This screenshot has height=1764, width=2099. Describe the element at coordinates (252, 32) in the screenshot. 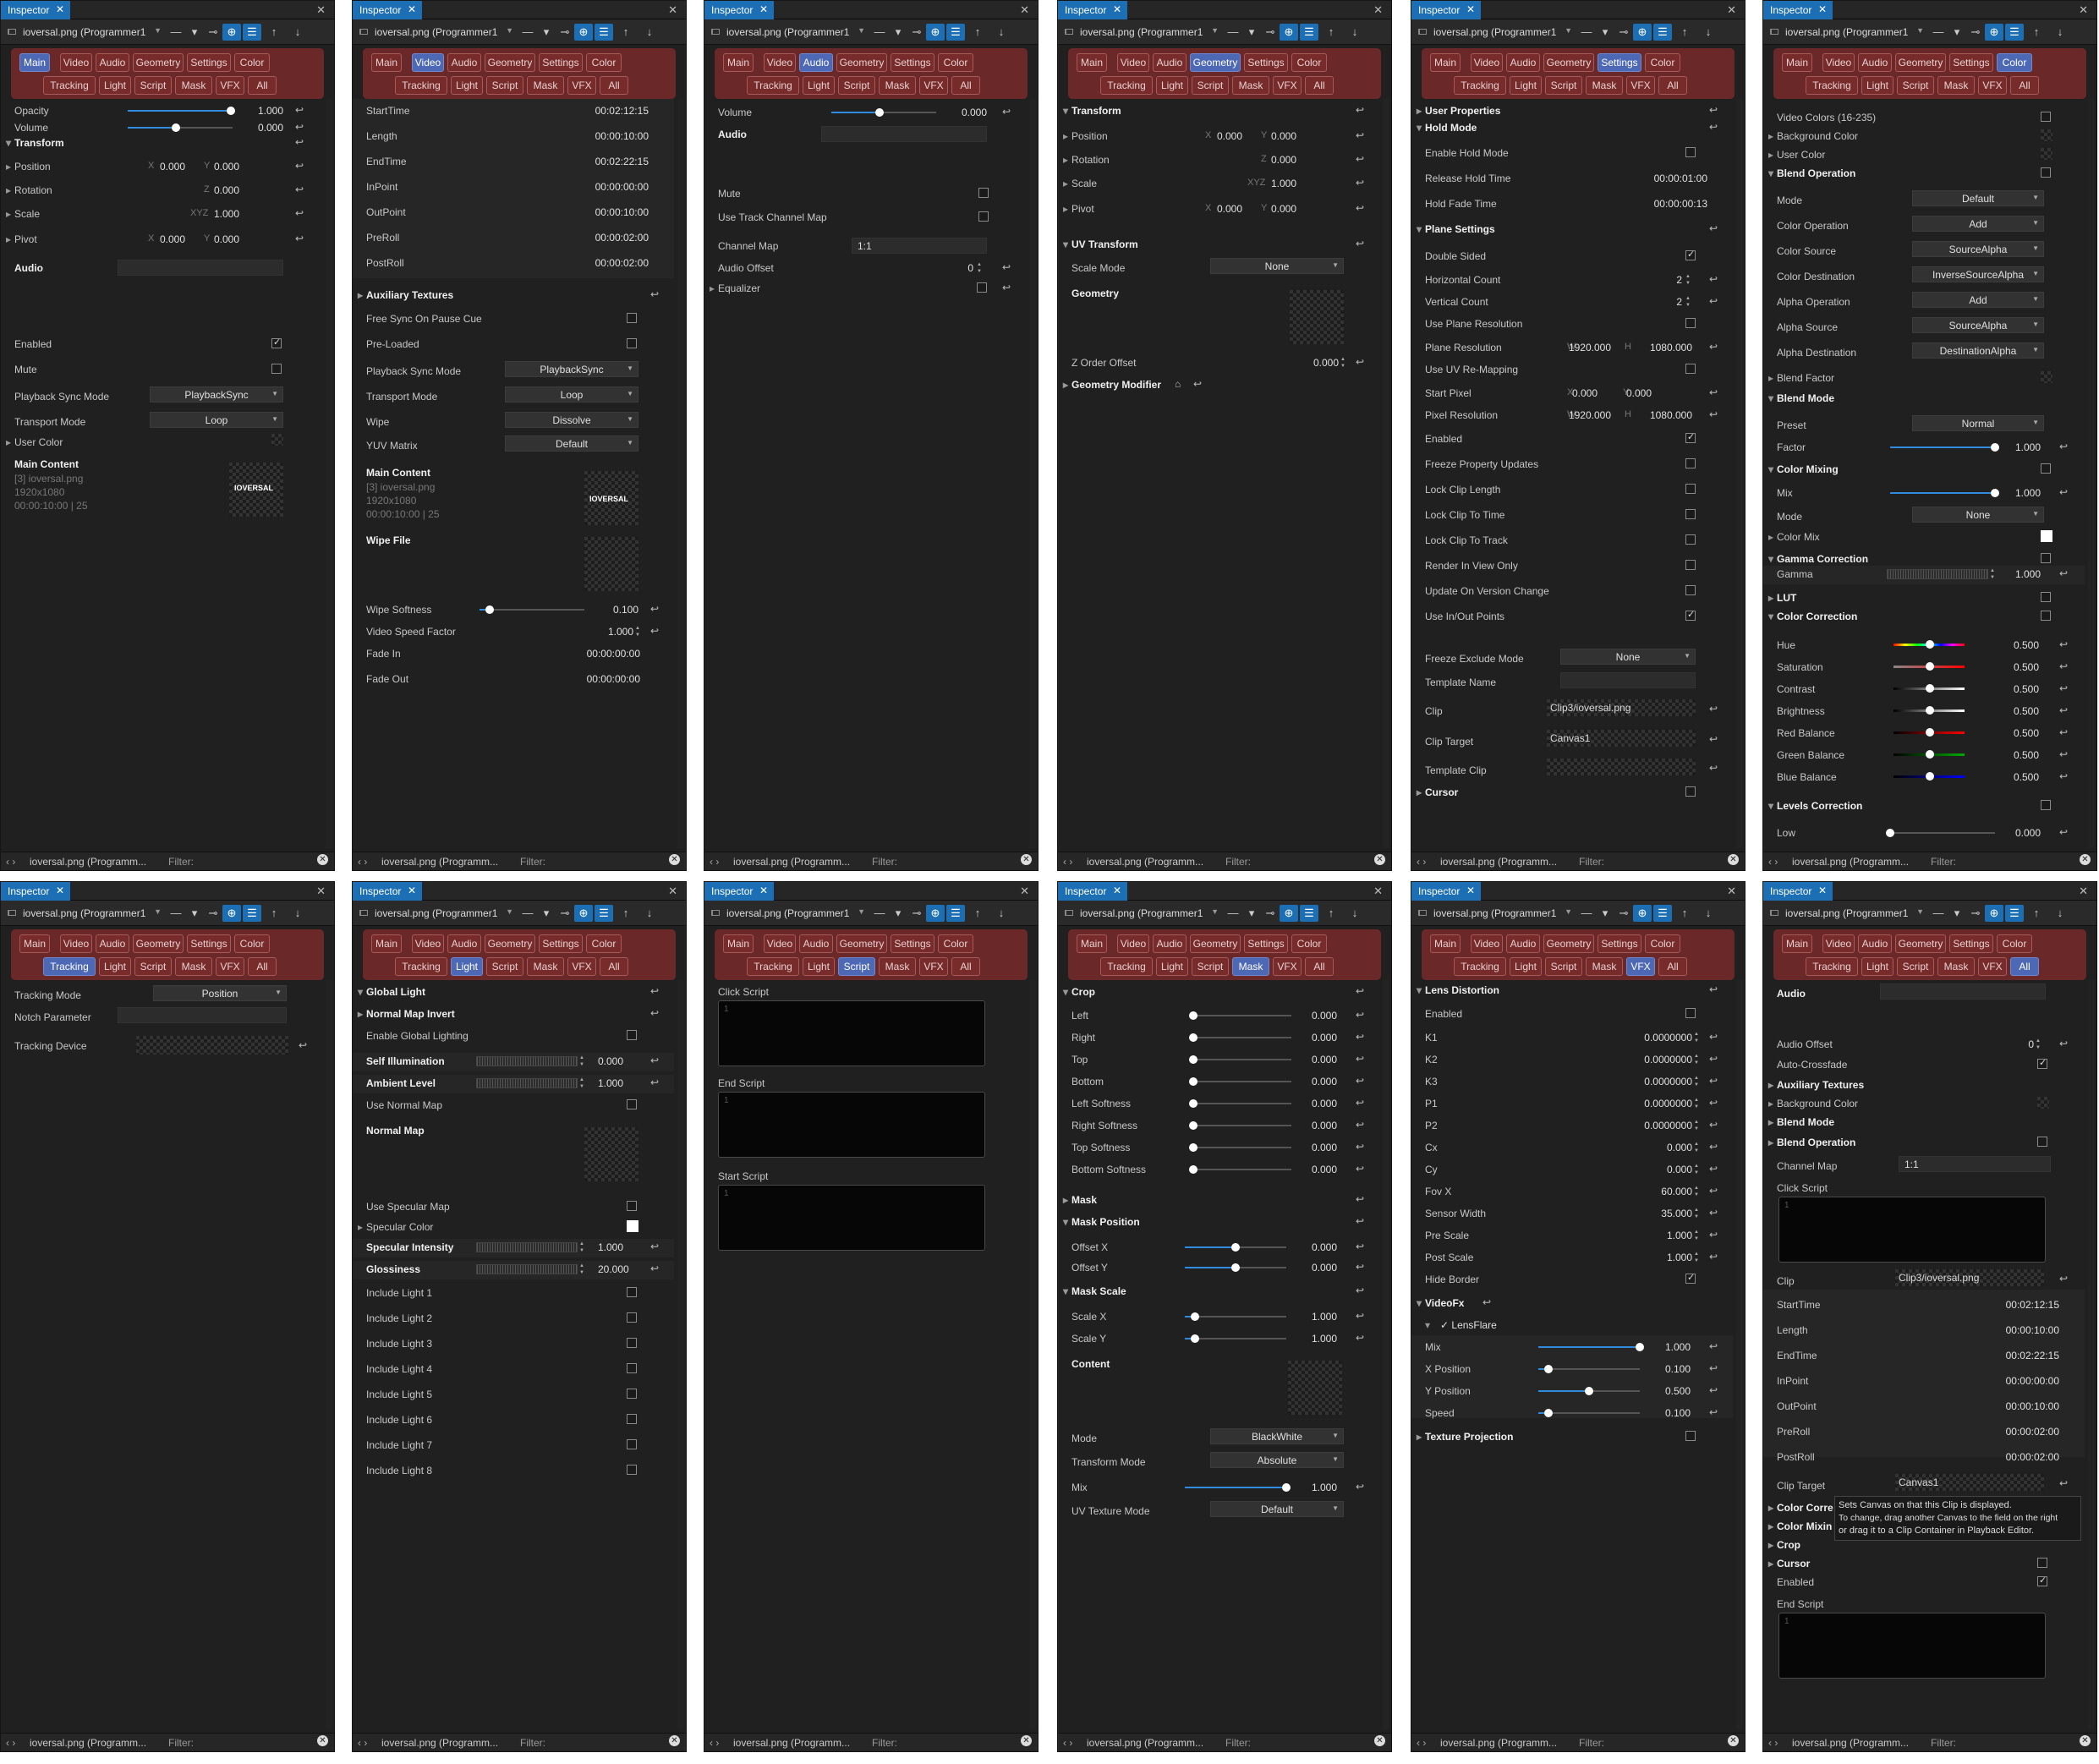

I see `list-icon: ☰` at that location.